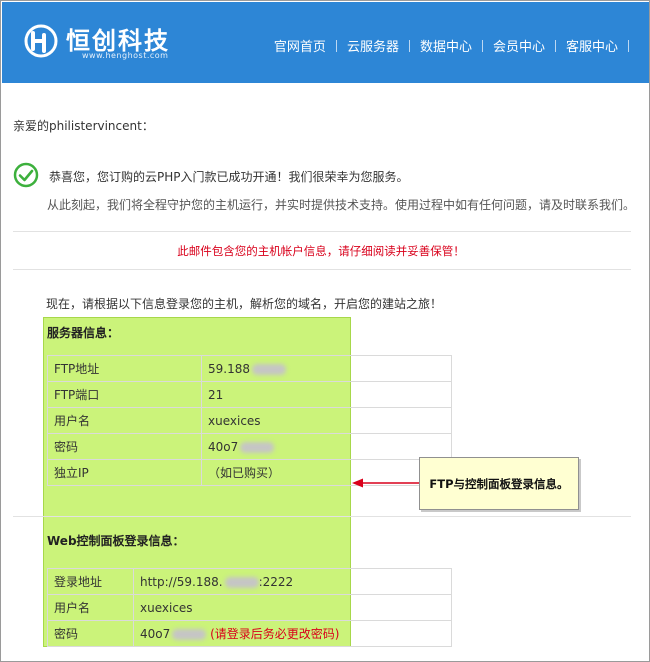 The image size is (650, 662). I want to click on row-label: 登录地址, so click(90, 581).